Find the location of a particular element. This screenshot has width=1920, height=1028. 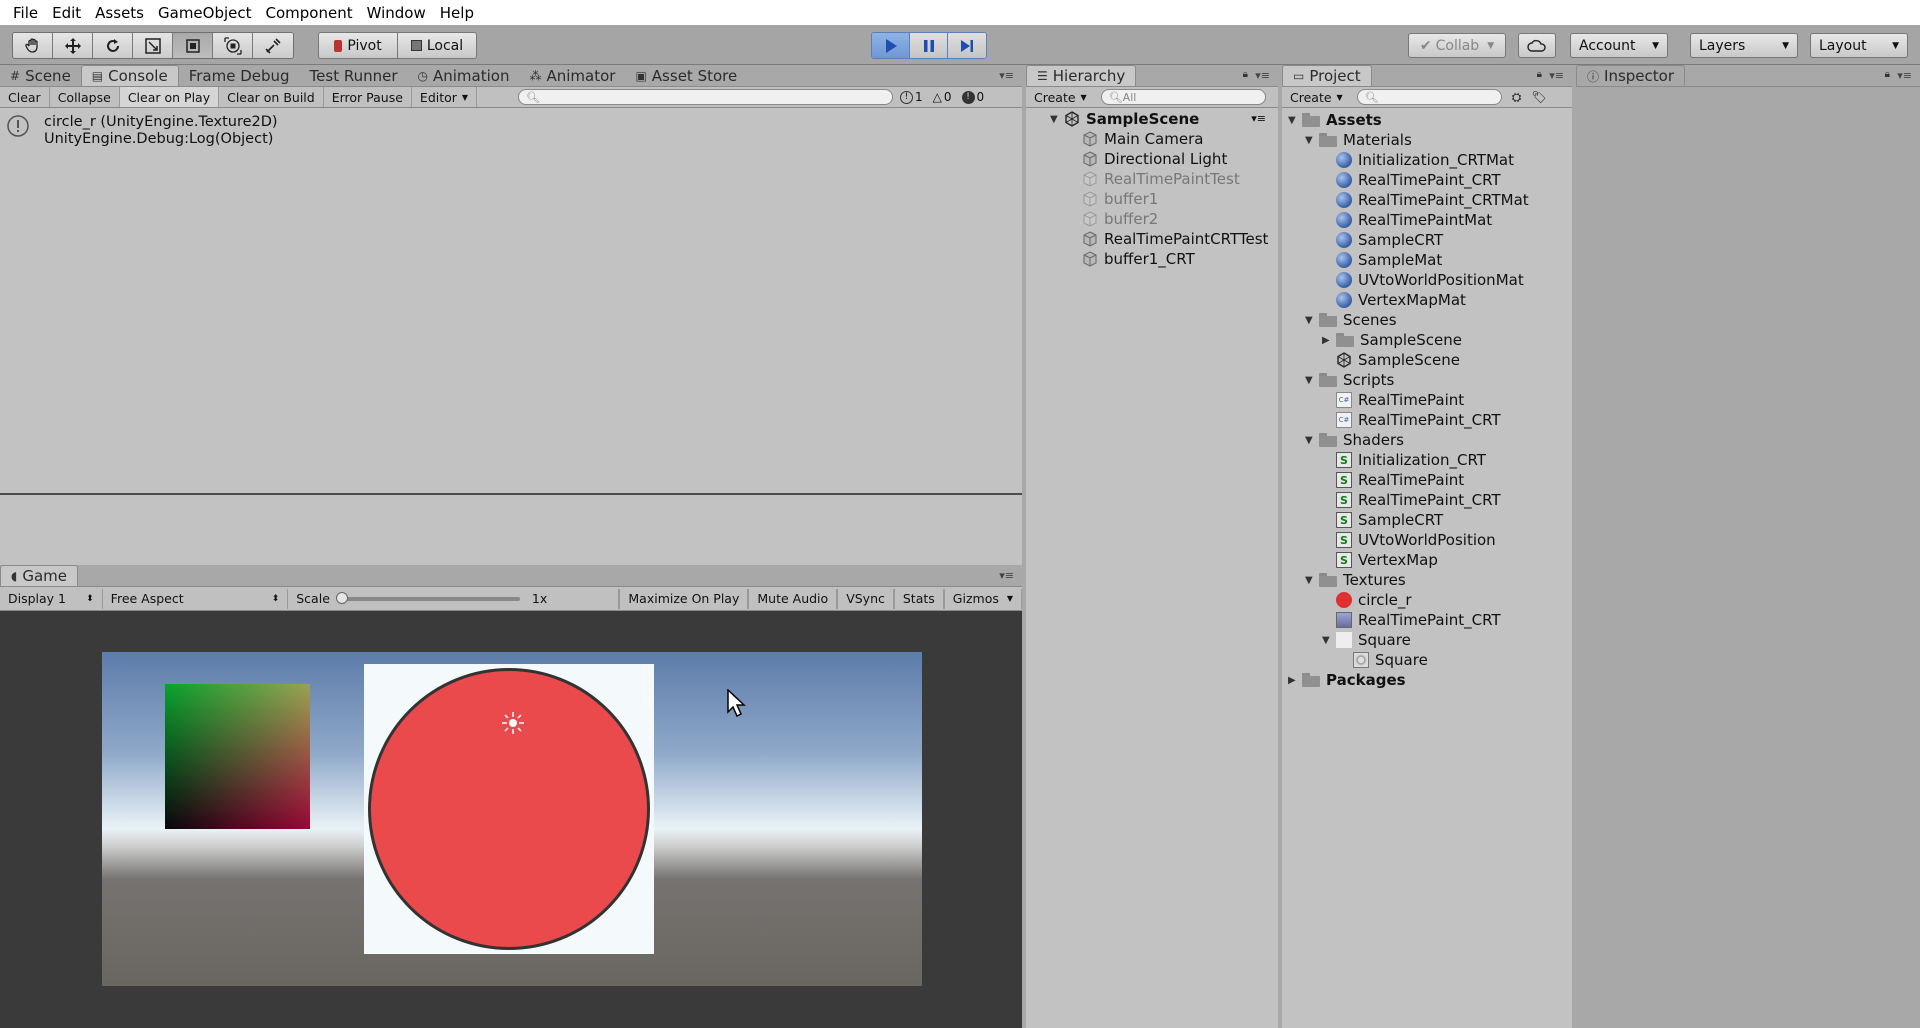

project-item: RealTimePaintMat is located at coordinates (1407, 220).